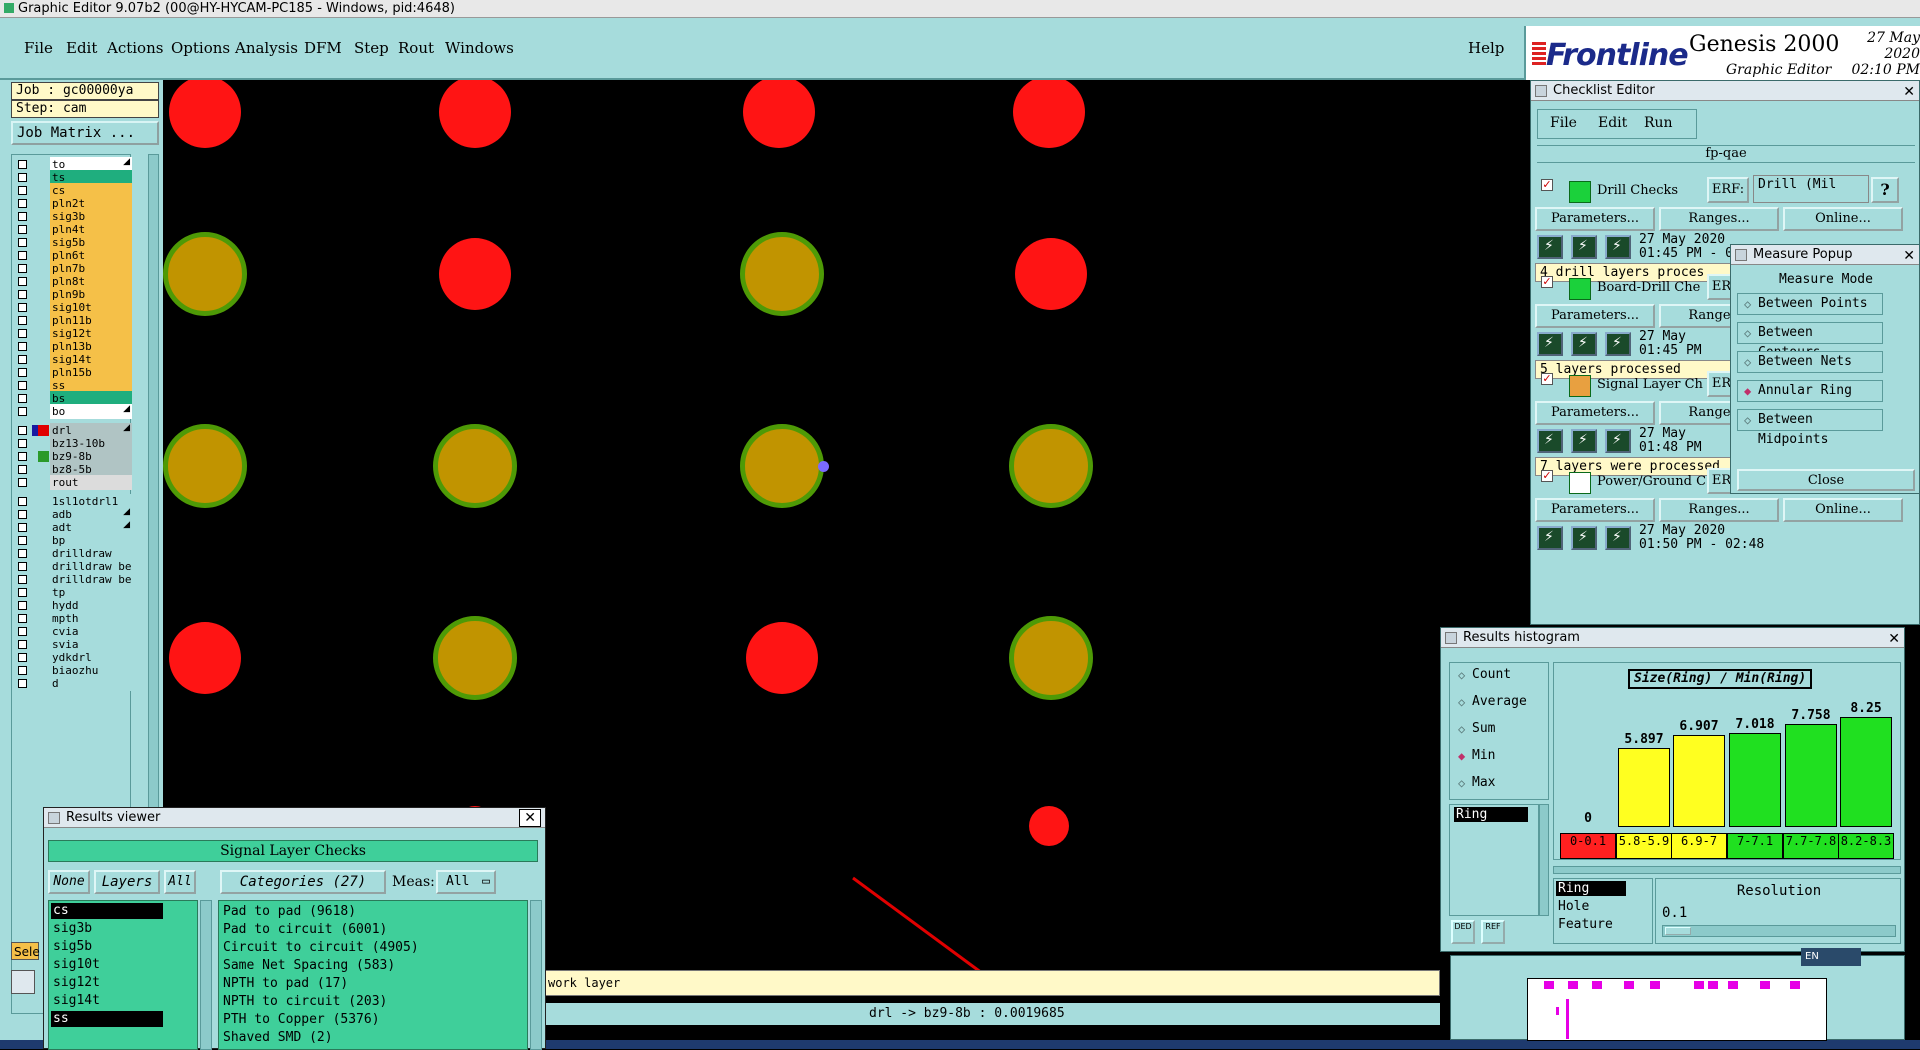 This screenshot has height=1050, width=1920. Describe the element at coordinates (1612, 924) in the screenshot. I see `type-feature: Feature` at that location.